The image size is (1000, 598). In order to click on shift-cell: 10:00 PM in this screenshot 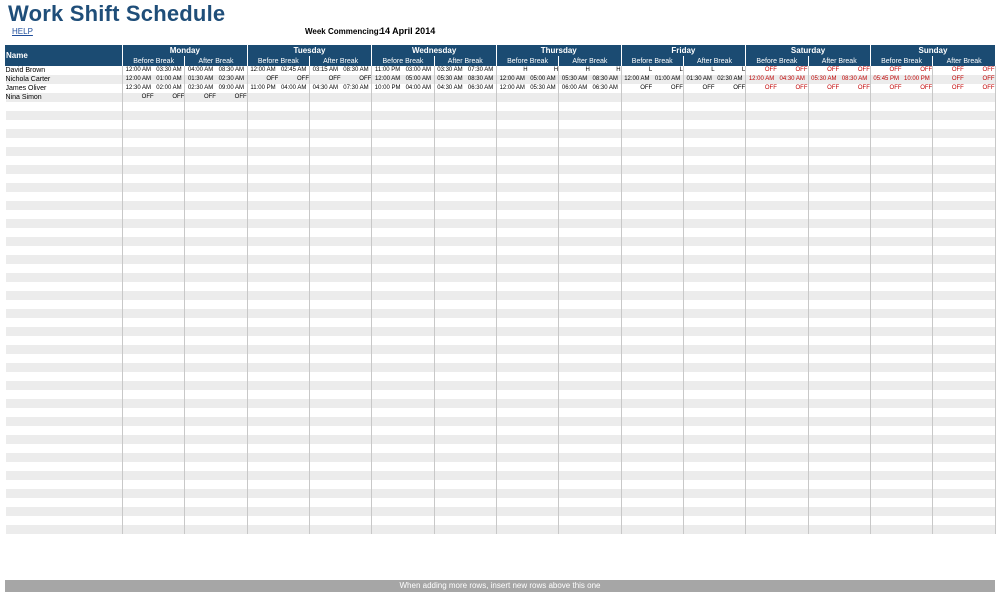, I will do `click(917, 79)`.